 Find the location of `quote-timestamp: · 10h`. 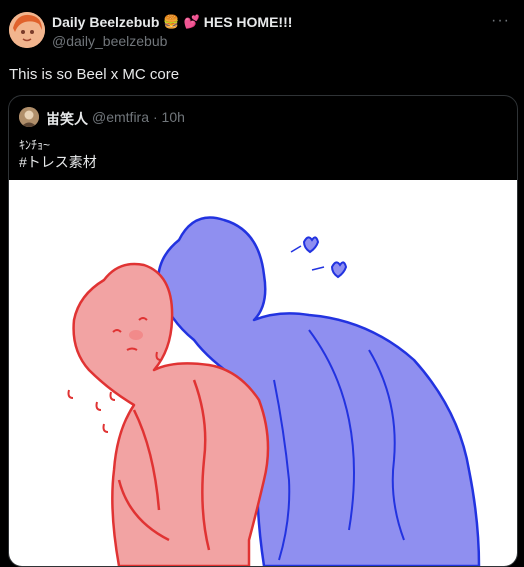

quote-timestamp: · 10h is located at coordinates (169, 119).